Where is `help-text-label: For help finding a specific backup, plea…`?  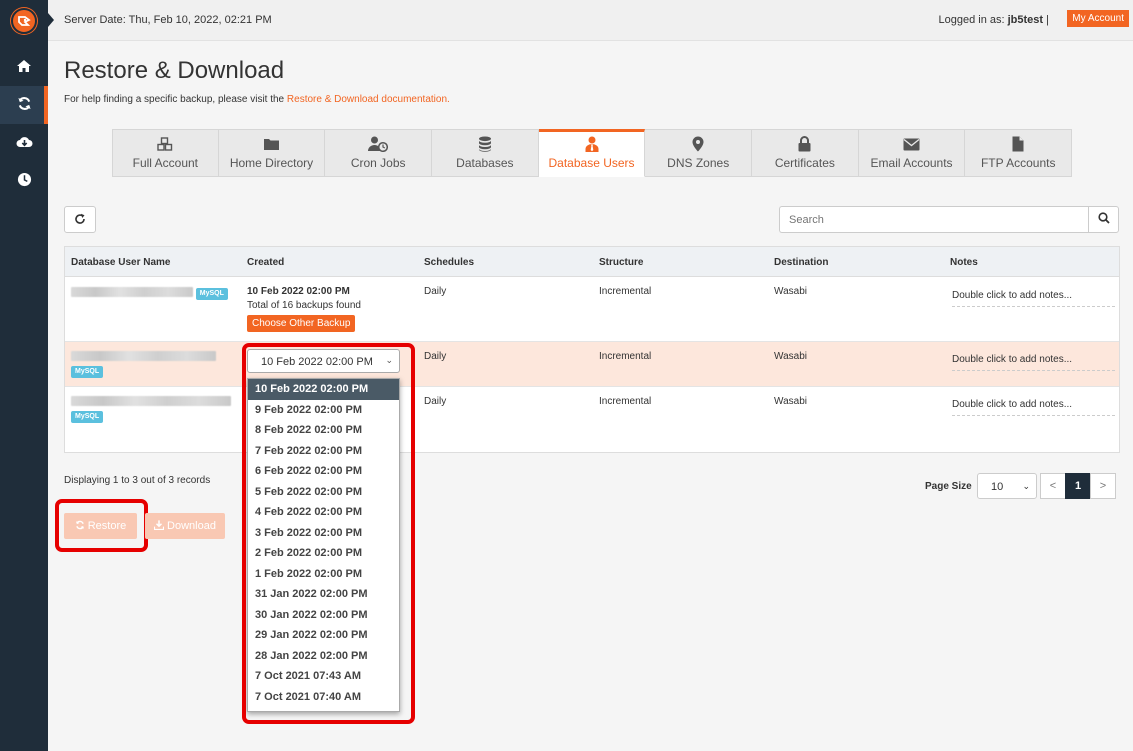 help-text-label: For help finding a specific backup, plea… is located at coordinates (174, 99).